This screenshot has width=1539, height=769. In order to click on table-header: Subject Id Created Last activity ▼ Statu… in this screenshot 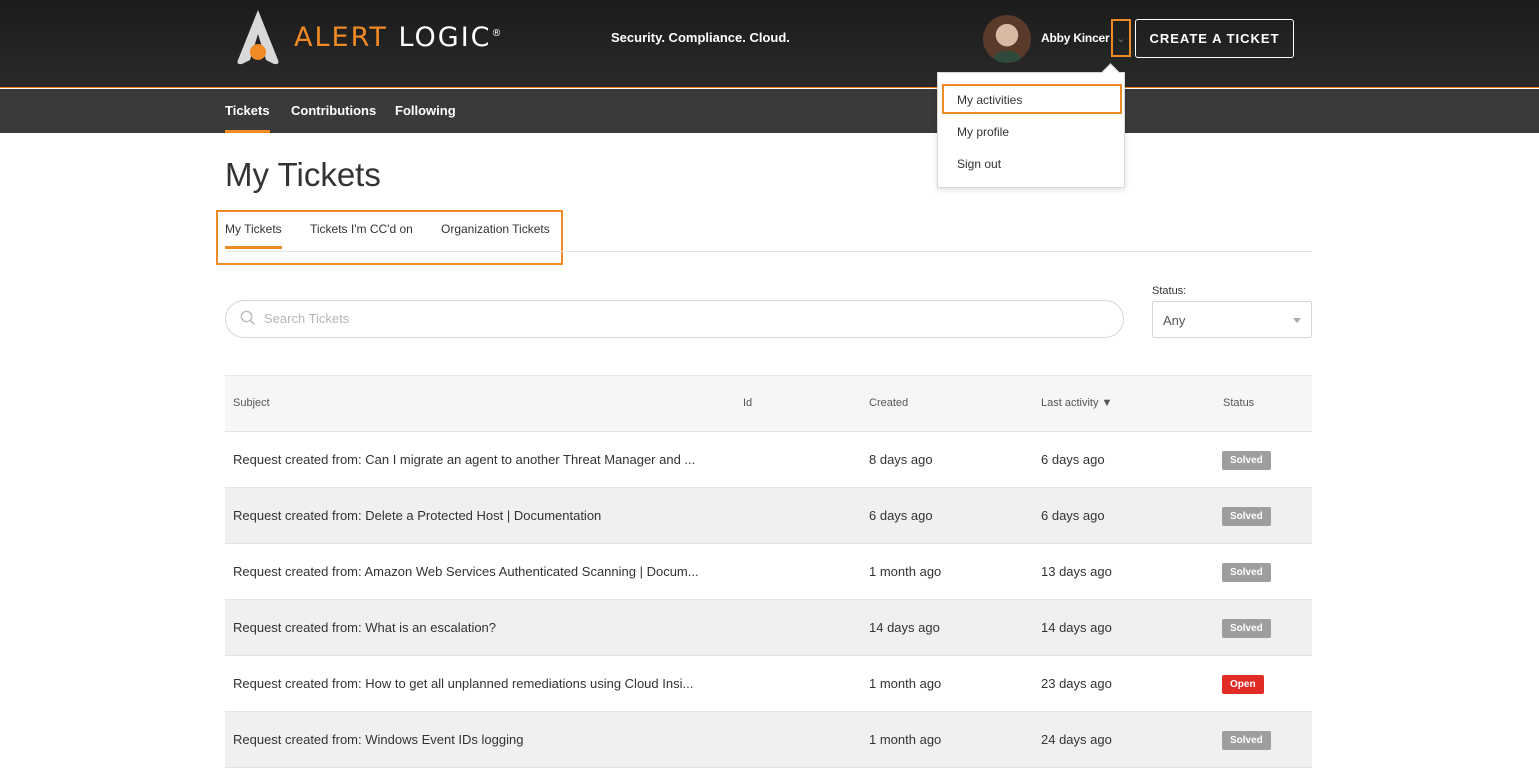, I will do `click(768, 403)`.